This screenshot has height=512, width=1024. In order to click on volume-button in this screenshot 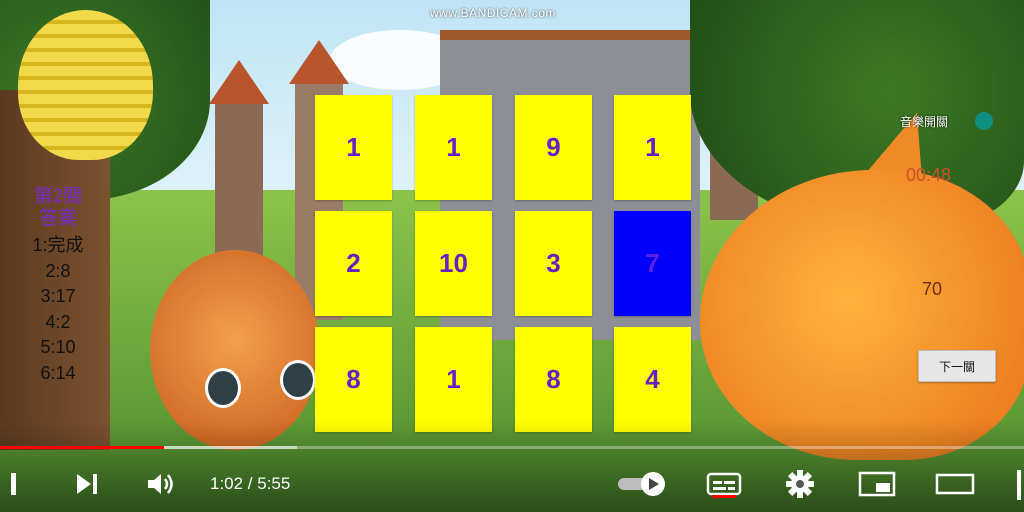, I will do `click(161, 484)`.